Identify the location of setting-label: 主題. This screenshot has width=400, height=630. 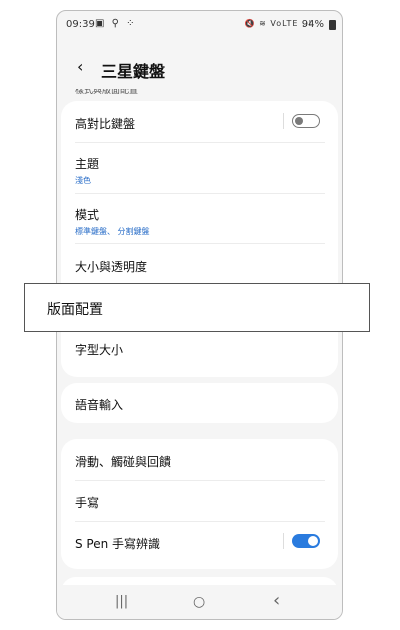
(87, 164).